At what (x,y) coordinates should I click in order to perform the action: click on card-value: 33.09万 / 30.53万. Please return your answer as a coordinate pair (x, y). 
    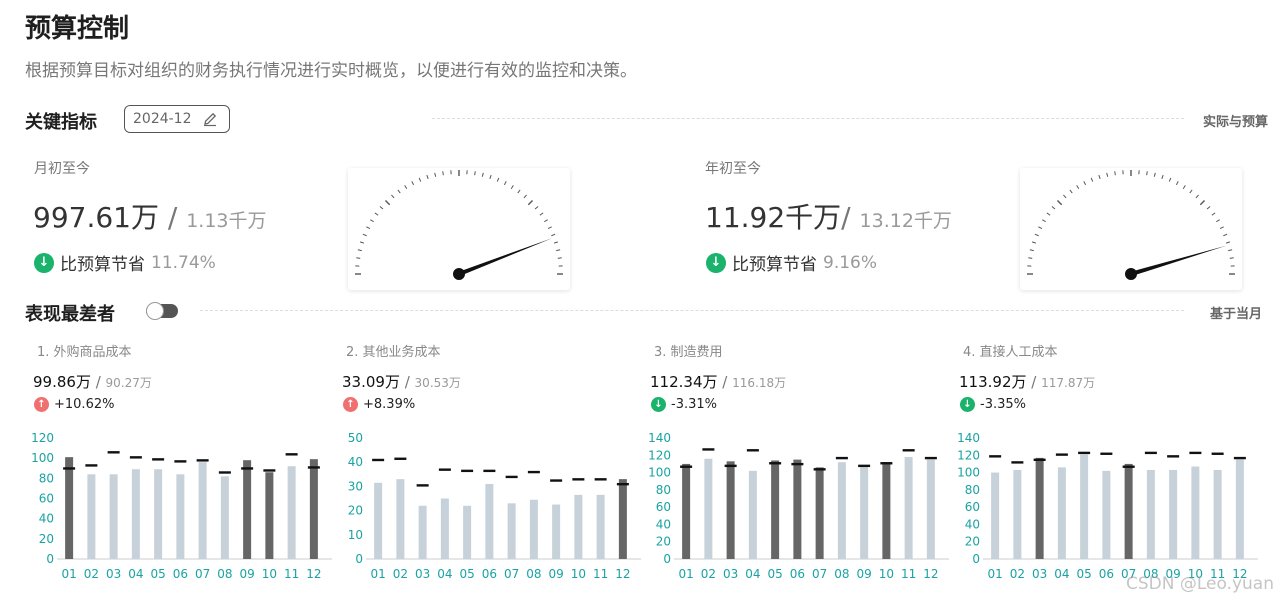
    Looking at the image, I should click on (401, 381).